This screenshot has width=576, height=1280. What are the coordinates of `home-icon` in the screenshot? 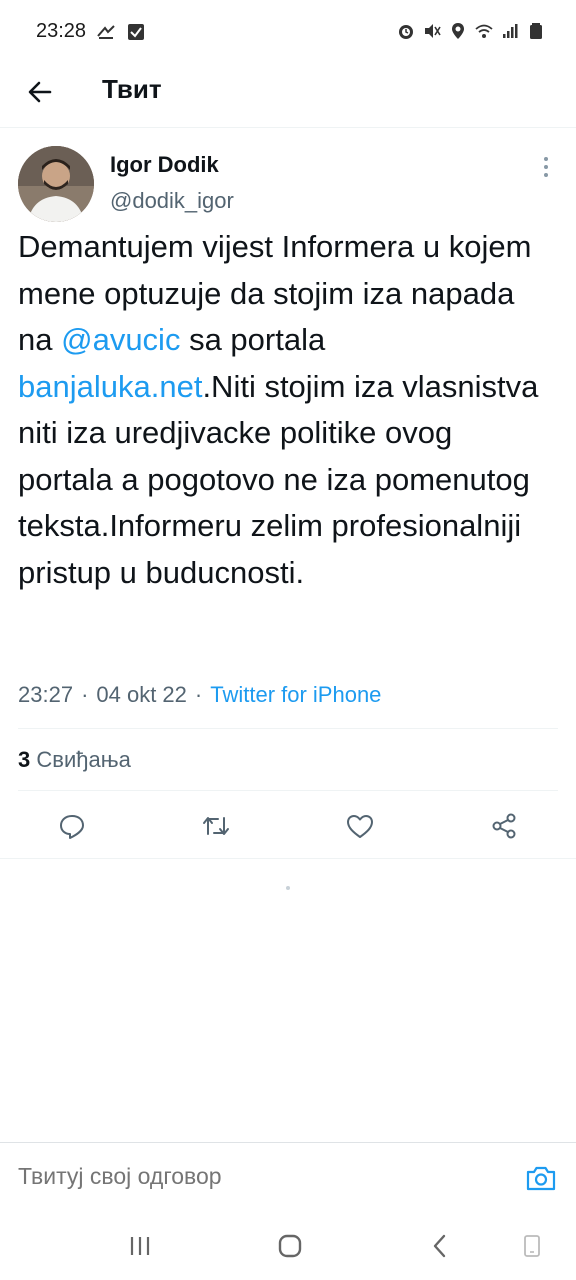 It's located at (290, 1246).